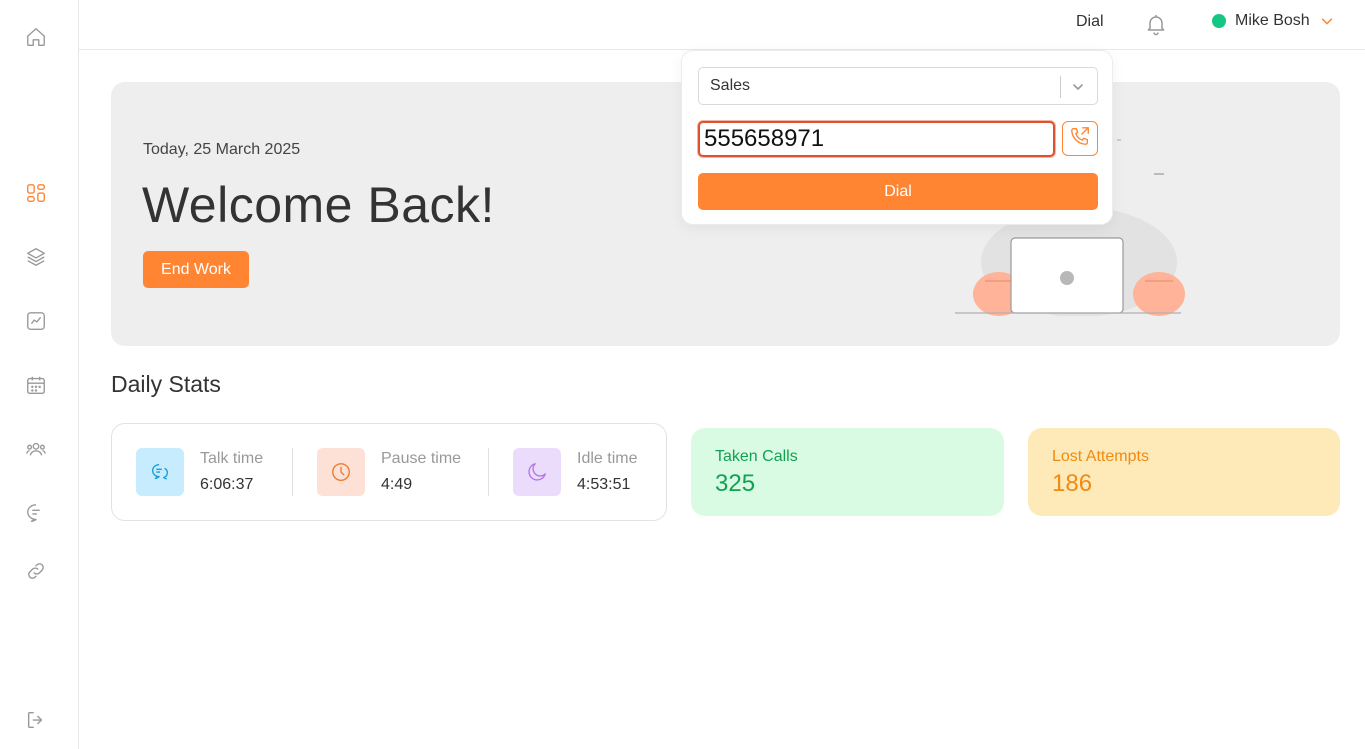 Image resolution: width=1365 pixels, height=749 pixels. I want to click on select-divider, so click(1060, 87).